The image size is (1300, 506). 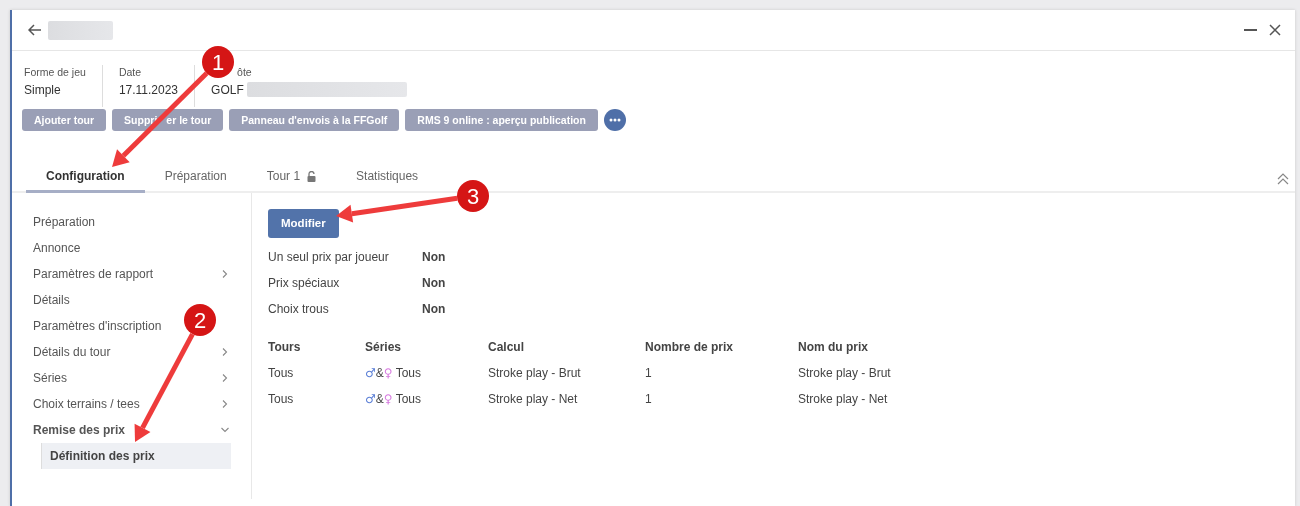 What do you see at coordinates (148, 90) in the screenshot?
I see `field-value: 17.11.2023` at bounding box center [148, 90].